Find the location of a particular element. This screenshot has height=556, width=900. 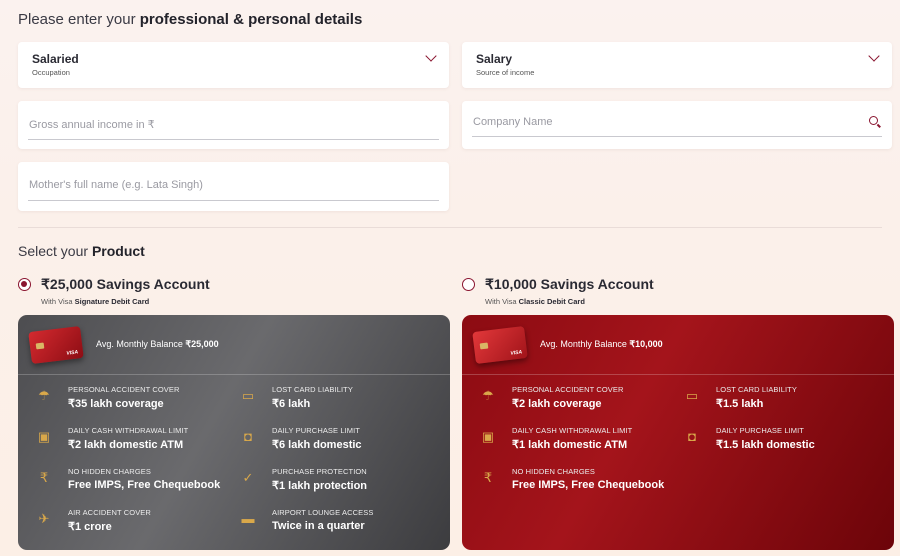

search-icon is located at coordinates (873, 120).